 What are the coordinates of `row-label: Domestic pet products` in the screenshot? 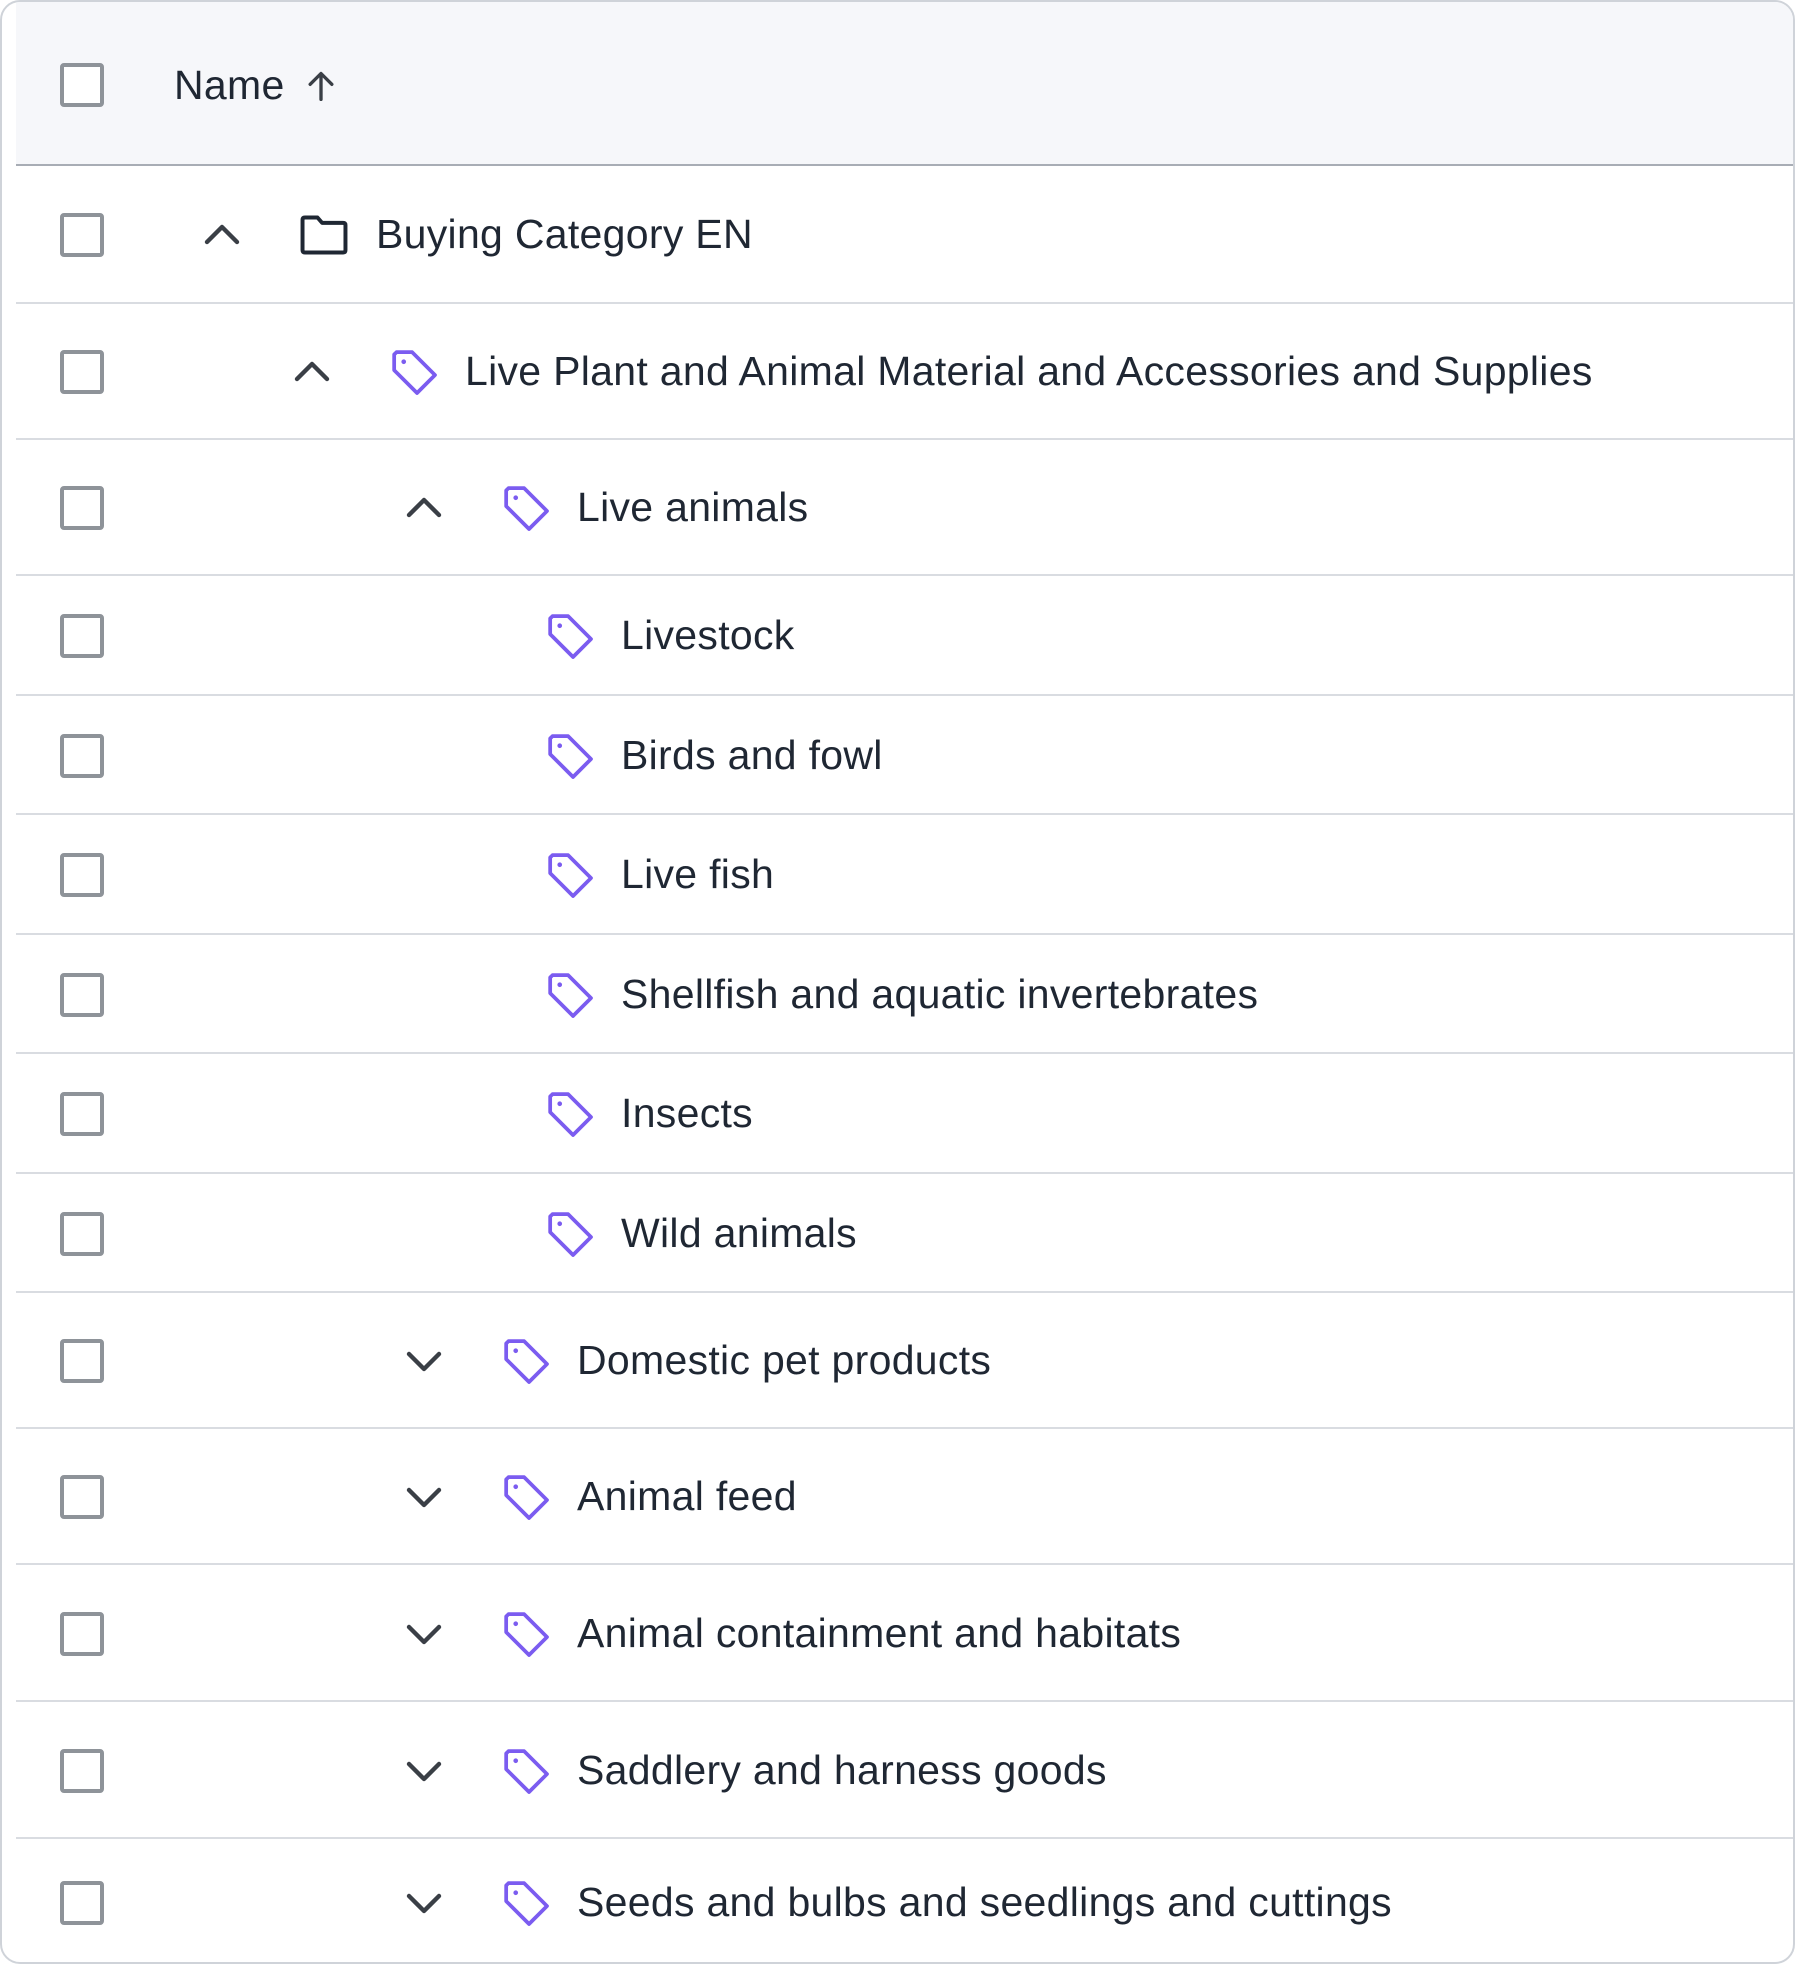 It's located at (784, 1360).